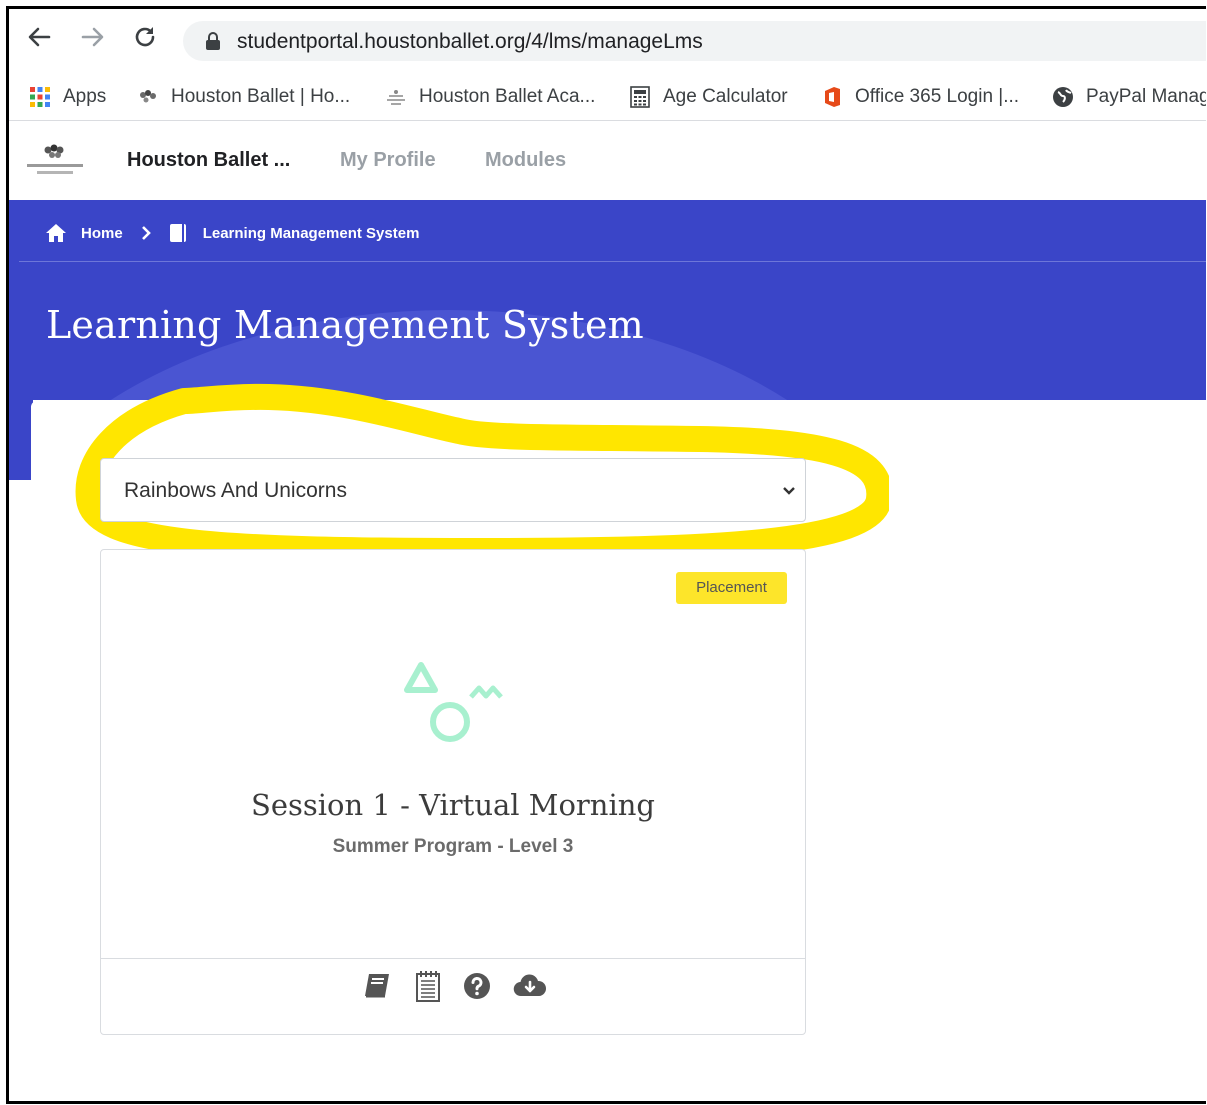 The width and height of the screenshot is (1207, 1105). I want to click on chevron-right-icon, so click(146, 233).